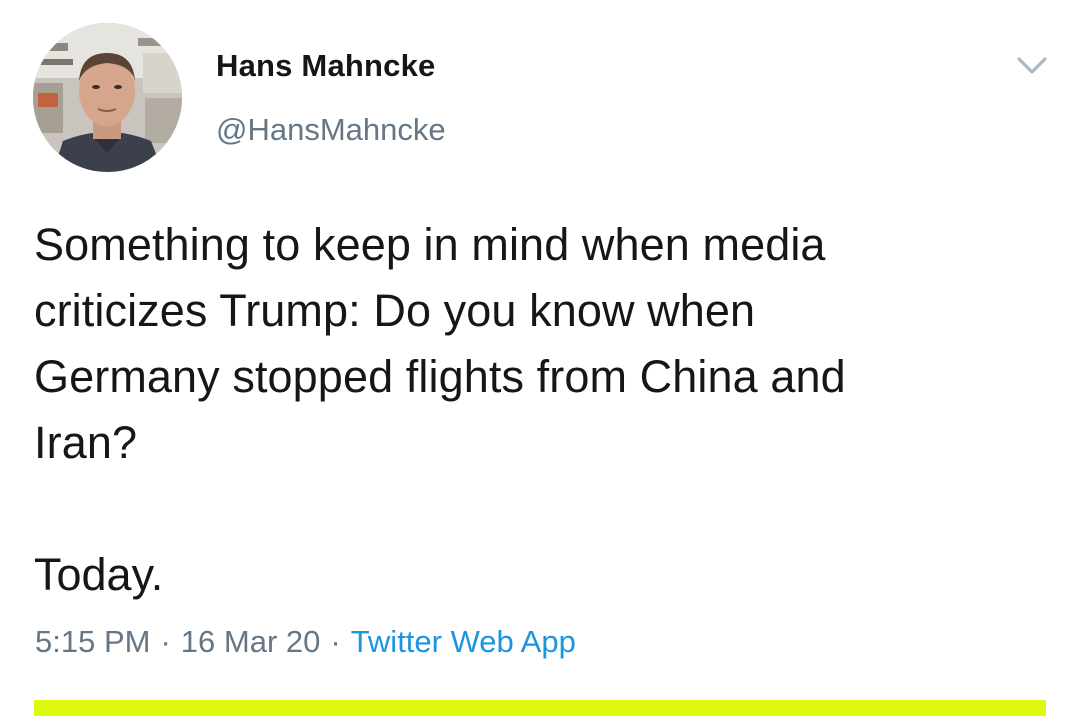 This screenshot has width=1080, height=716. I want to click on avatar, so click(107, 97).